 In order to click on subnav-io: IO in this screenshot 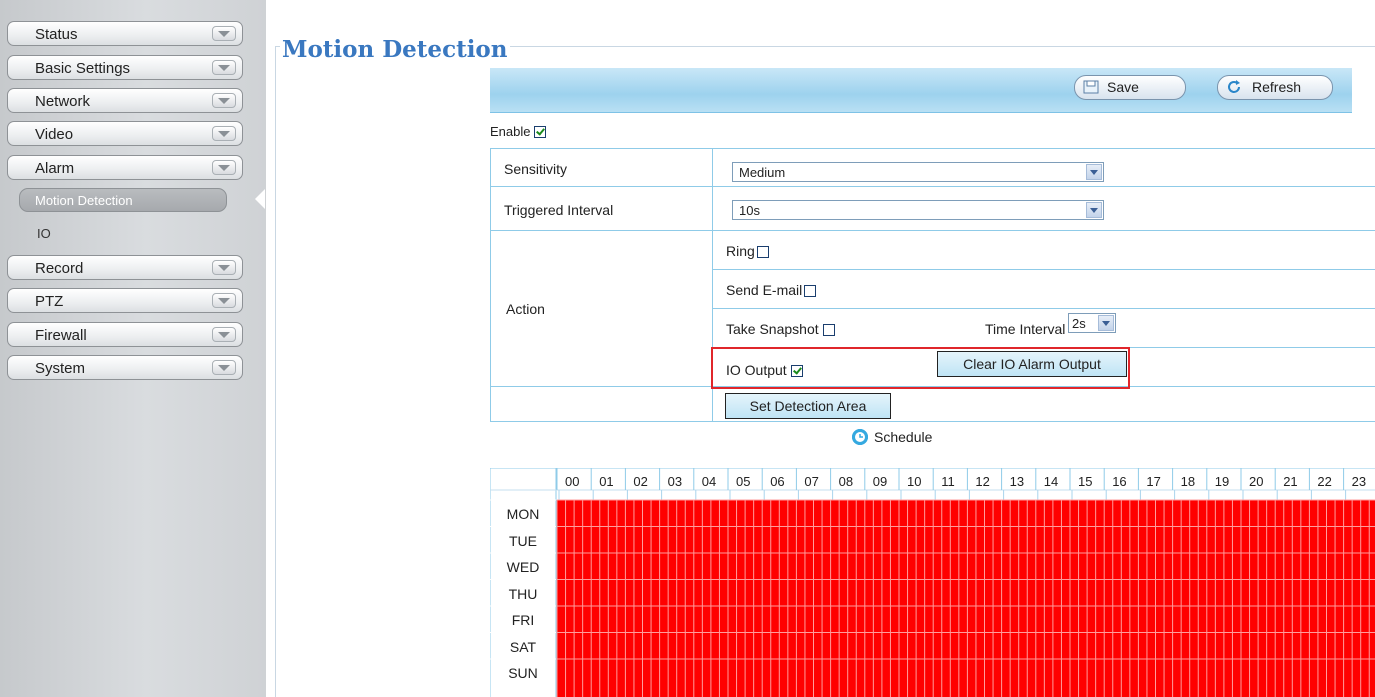, I will do `click(44, 233)`.